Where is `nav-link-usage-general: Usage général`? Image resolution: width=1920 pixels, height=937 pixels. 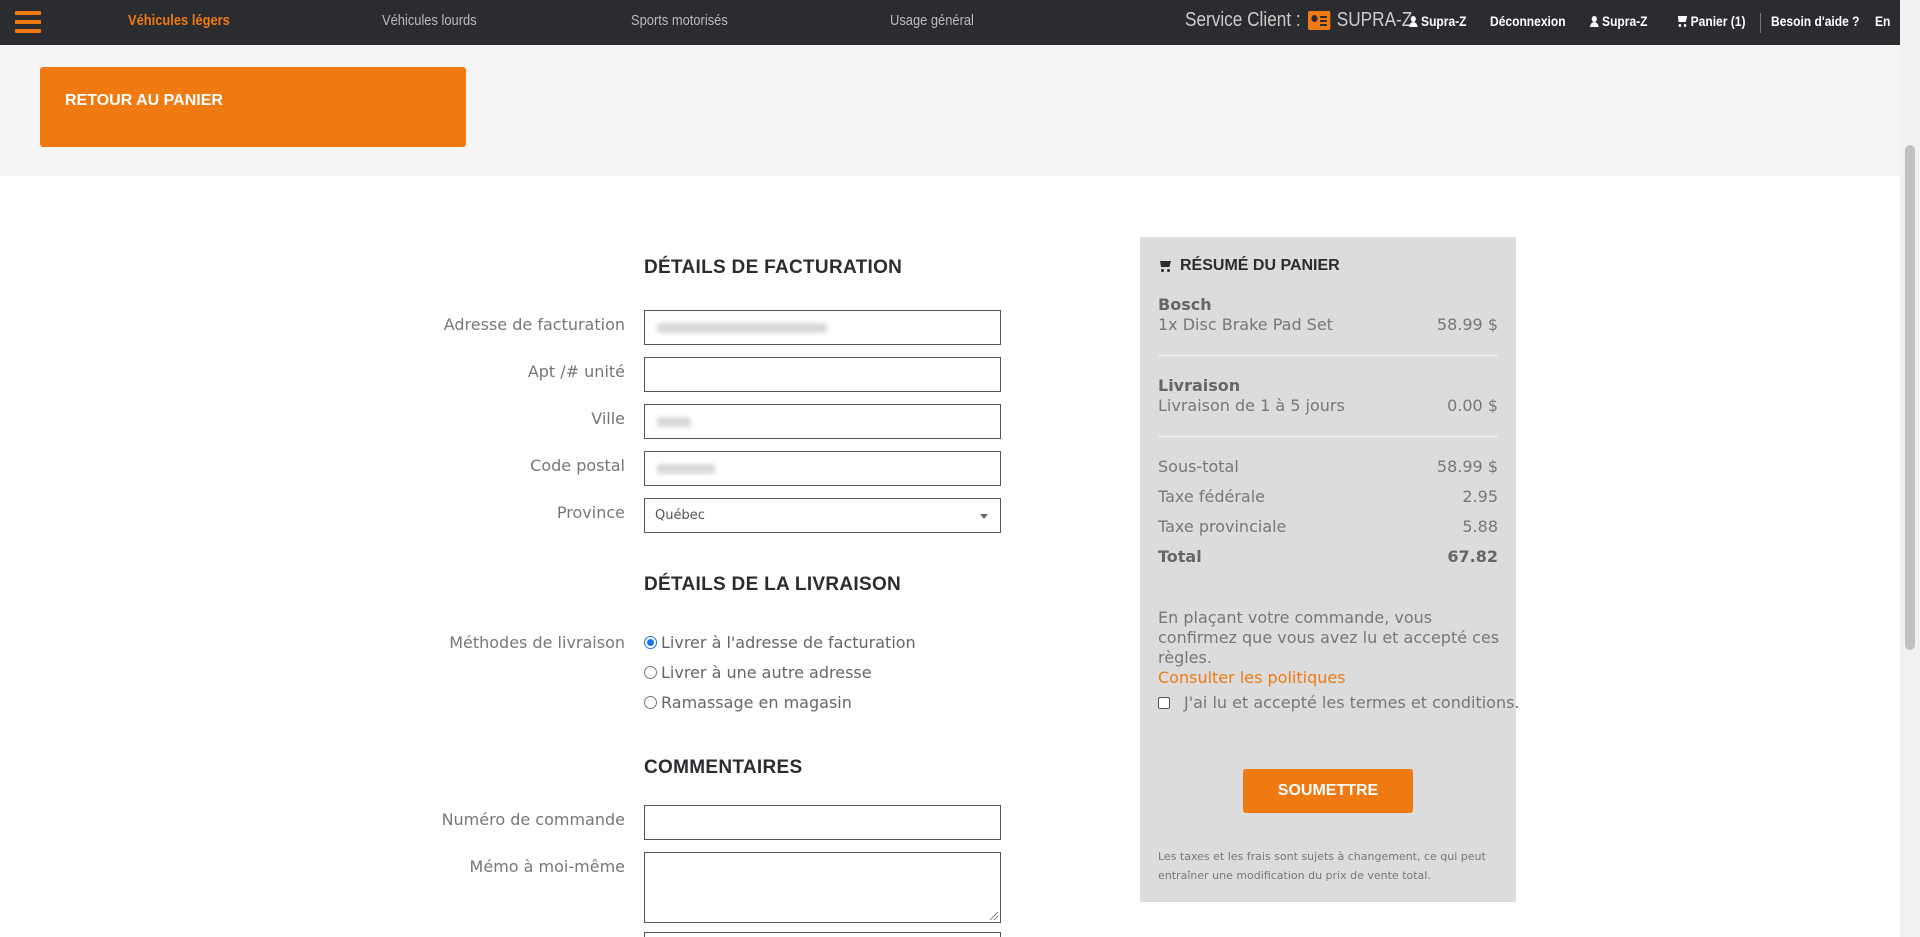
nav-link-usage-general: Usage général is located at coordinates (932, 20).